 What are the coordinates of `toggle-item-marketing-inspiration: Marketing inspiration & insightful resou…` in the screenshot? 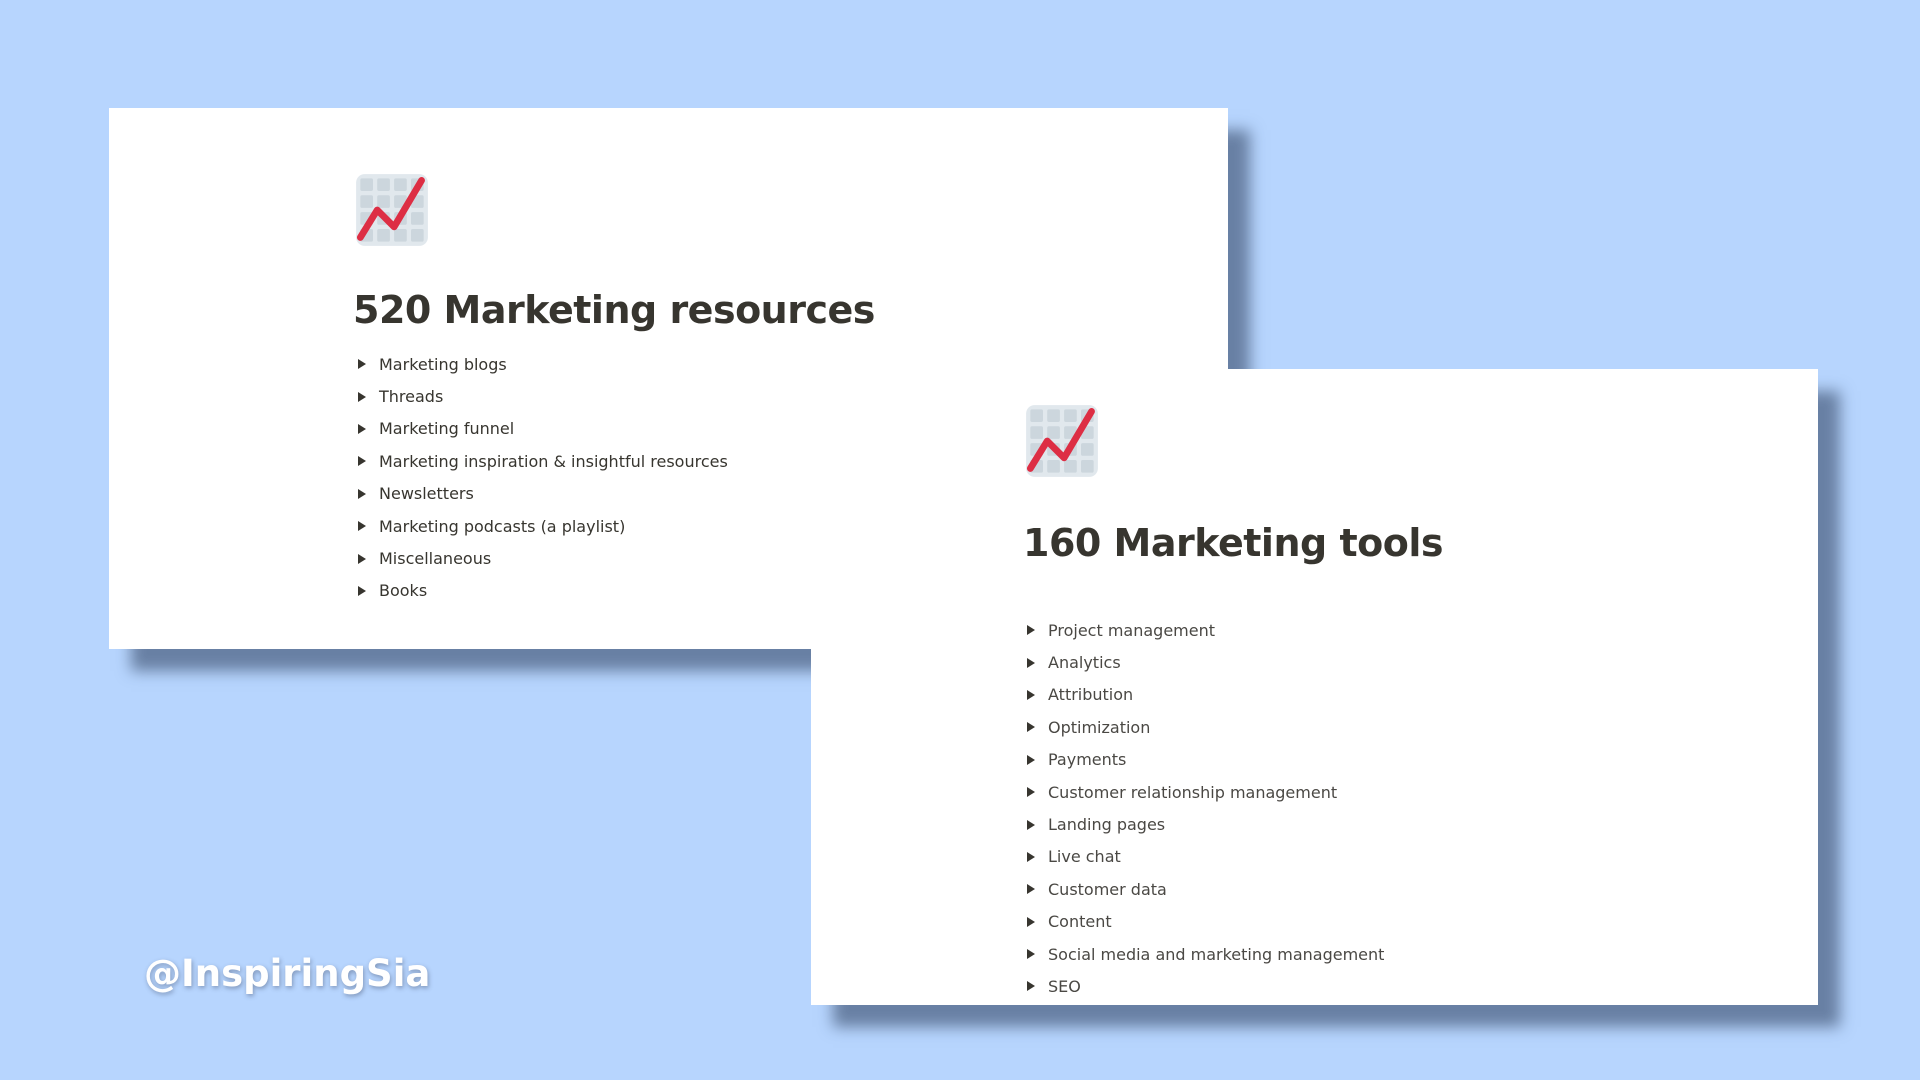 It's located at (542, 461).